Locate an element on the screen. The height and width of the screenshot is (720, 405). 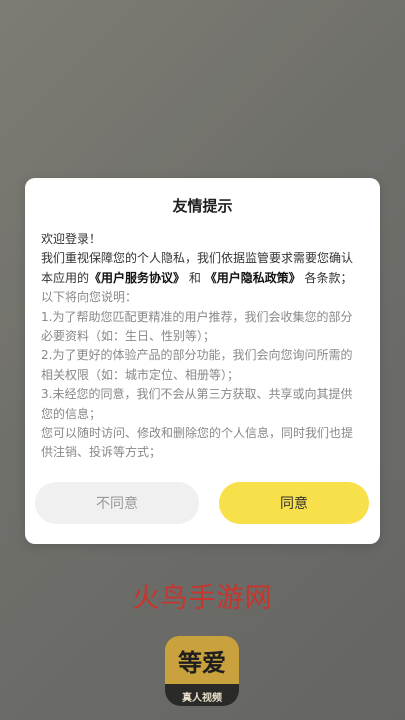
explain-header: 以下将向您说明： is located at coordinates (89, 297).